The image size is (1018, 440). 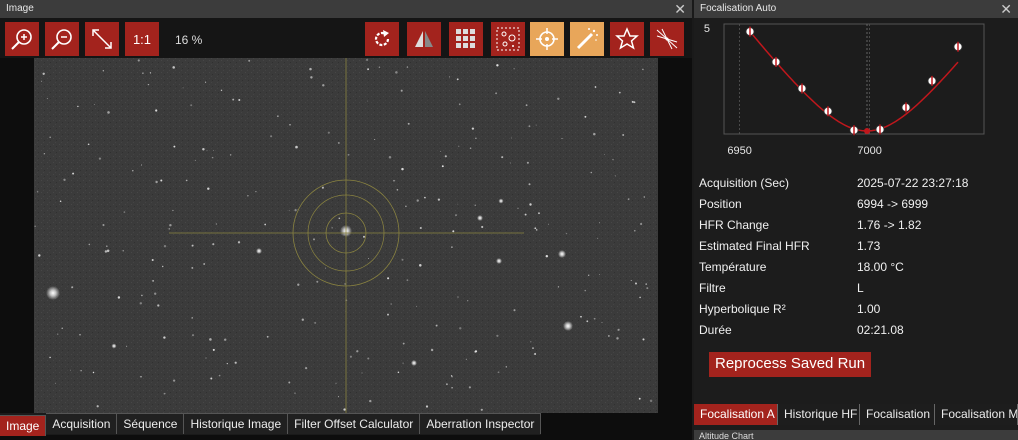 I want to click on detail-value: 18.00 °C, so click(x=880, y=267).